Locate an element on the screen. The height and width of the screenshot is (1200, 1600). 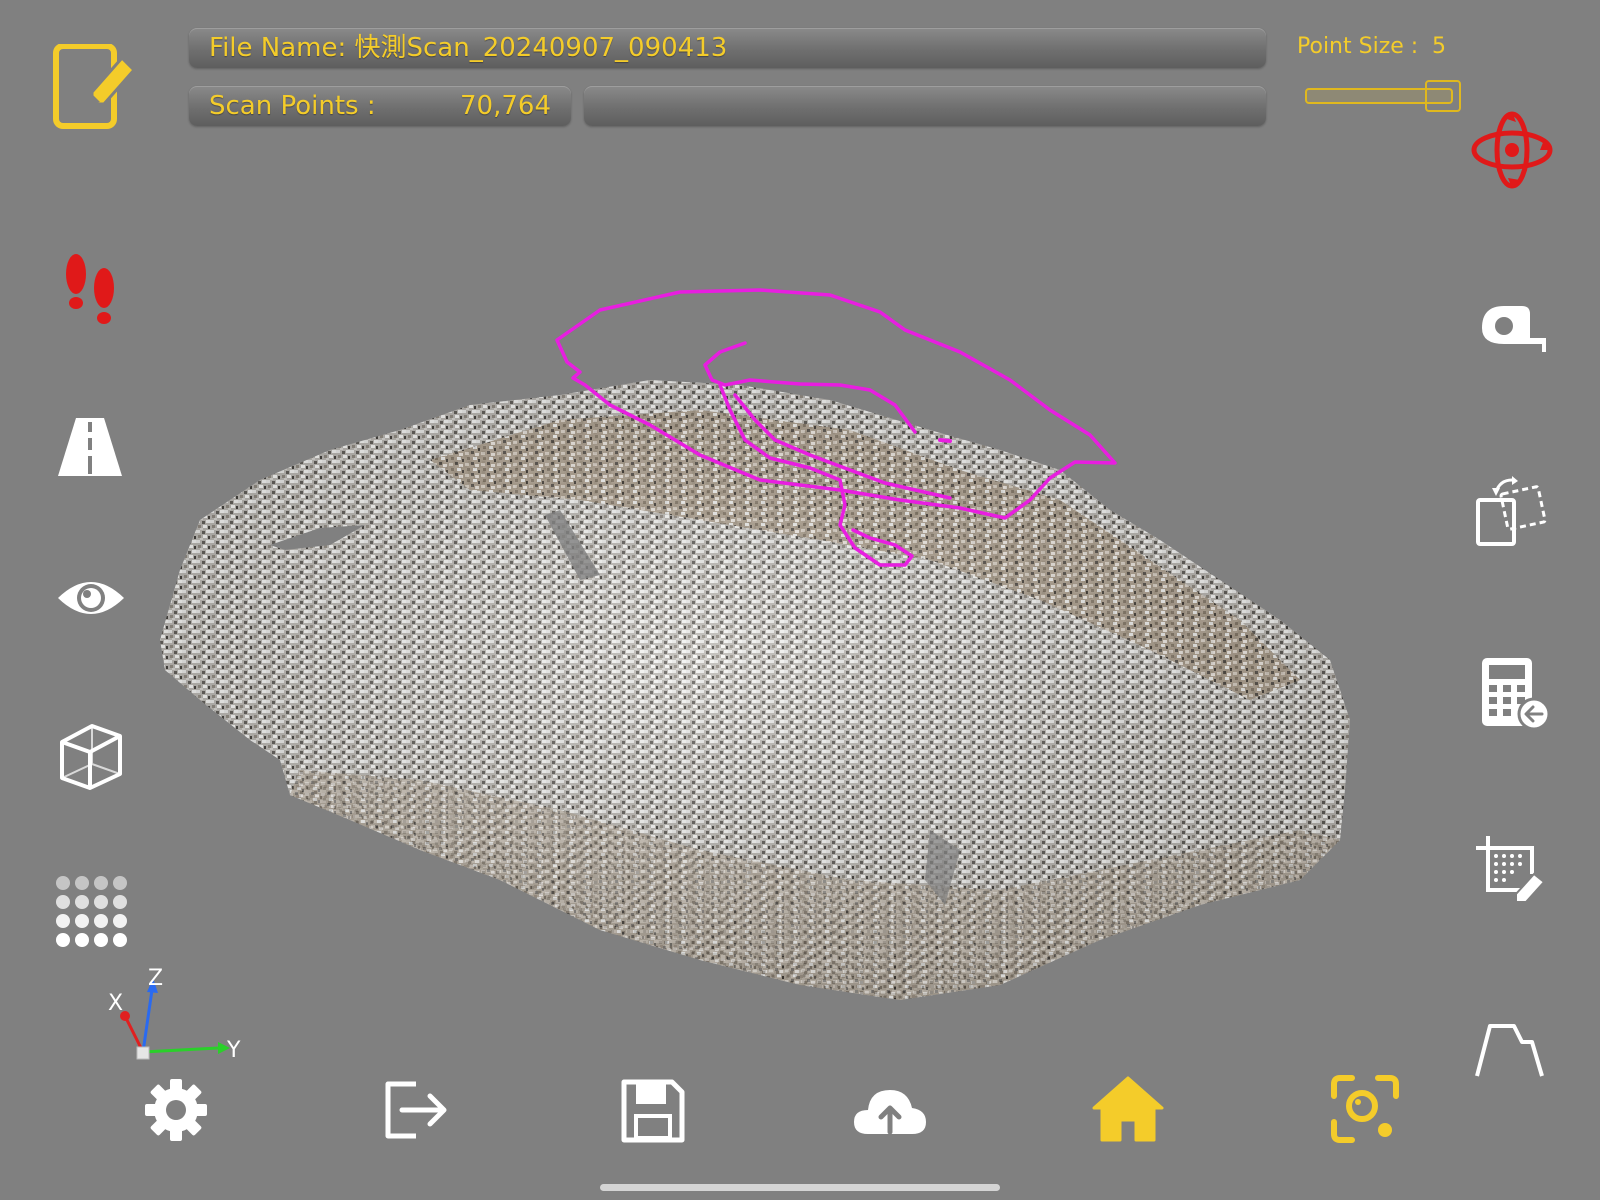
road-icon is located at coordinates (90, 447).